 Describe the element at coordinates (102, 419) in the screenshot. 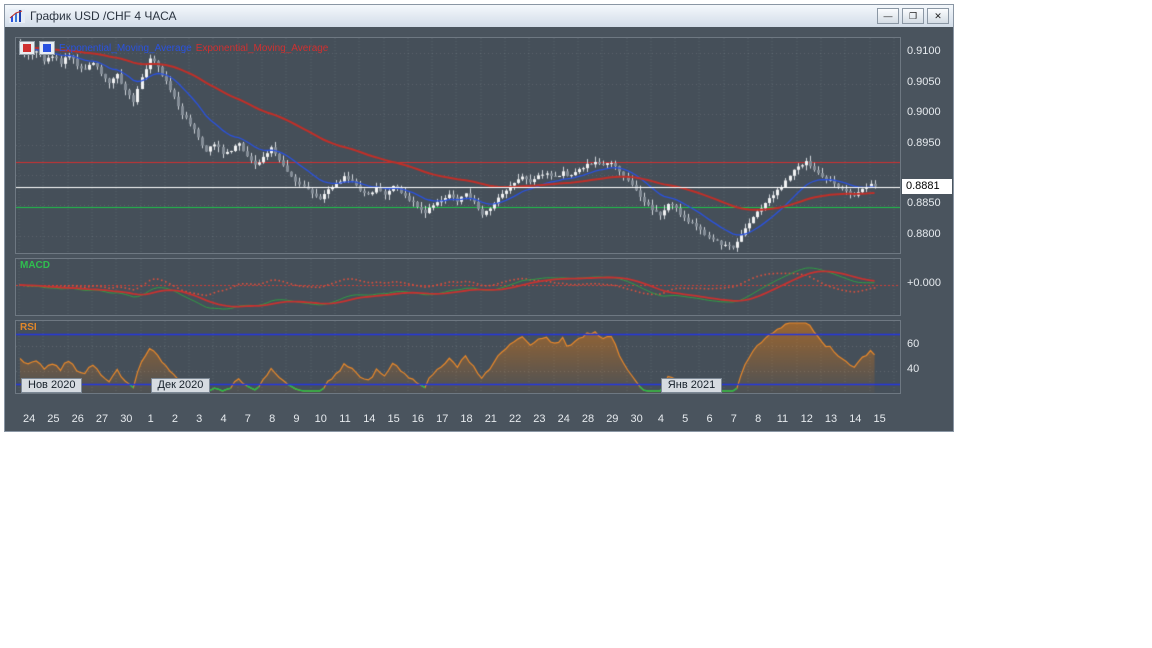

I see `time-axis-label: 27` at that location.